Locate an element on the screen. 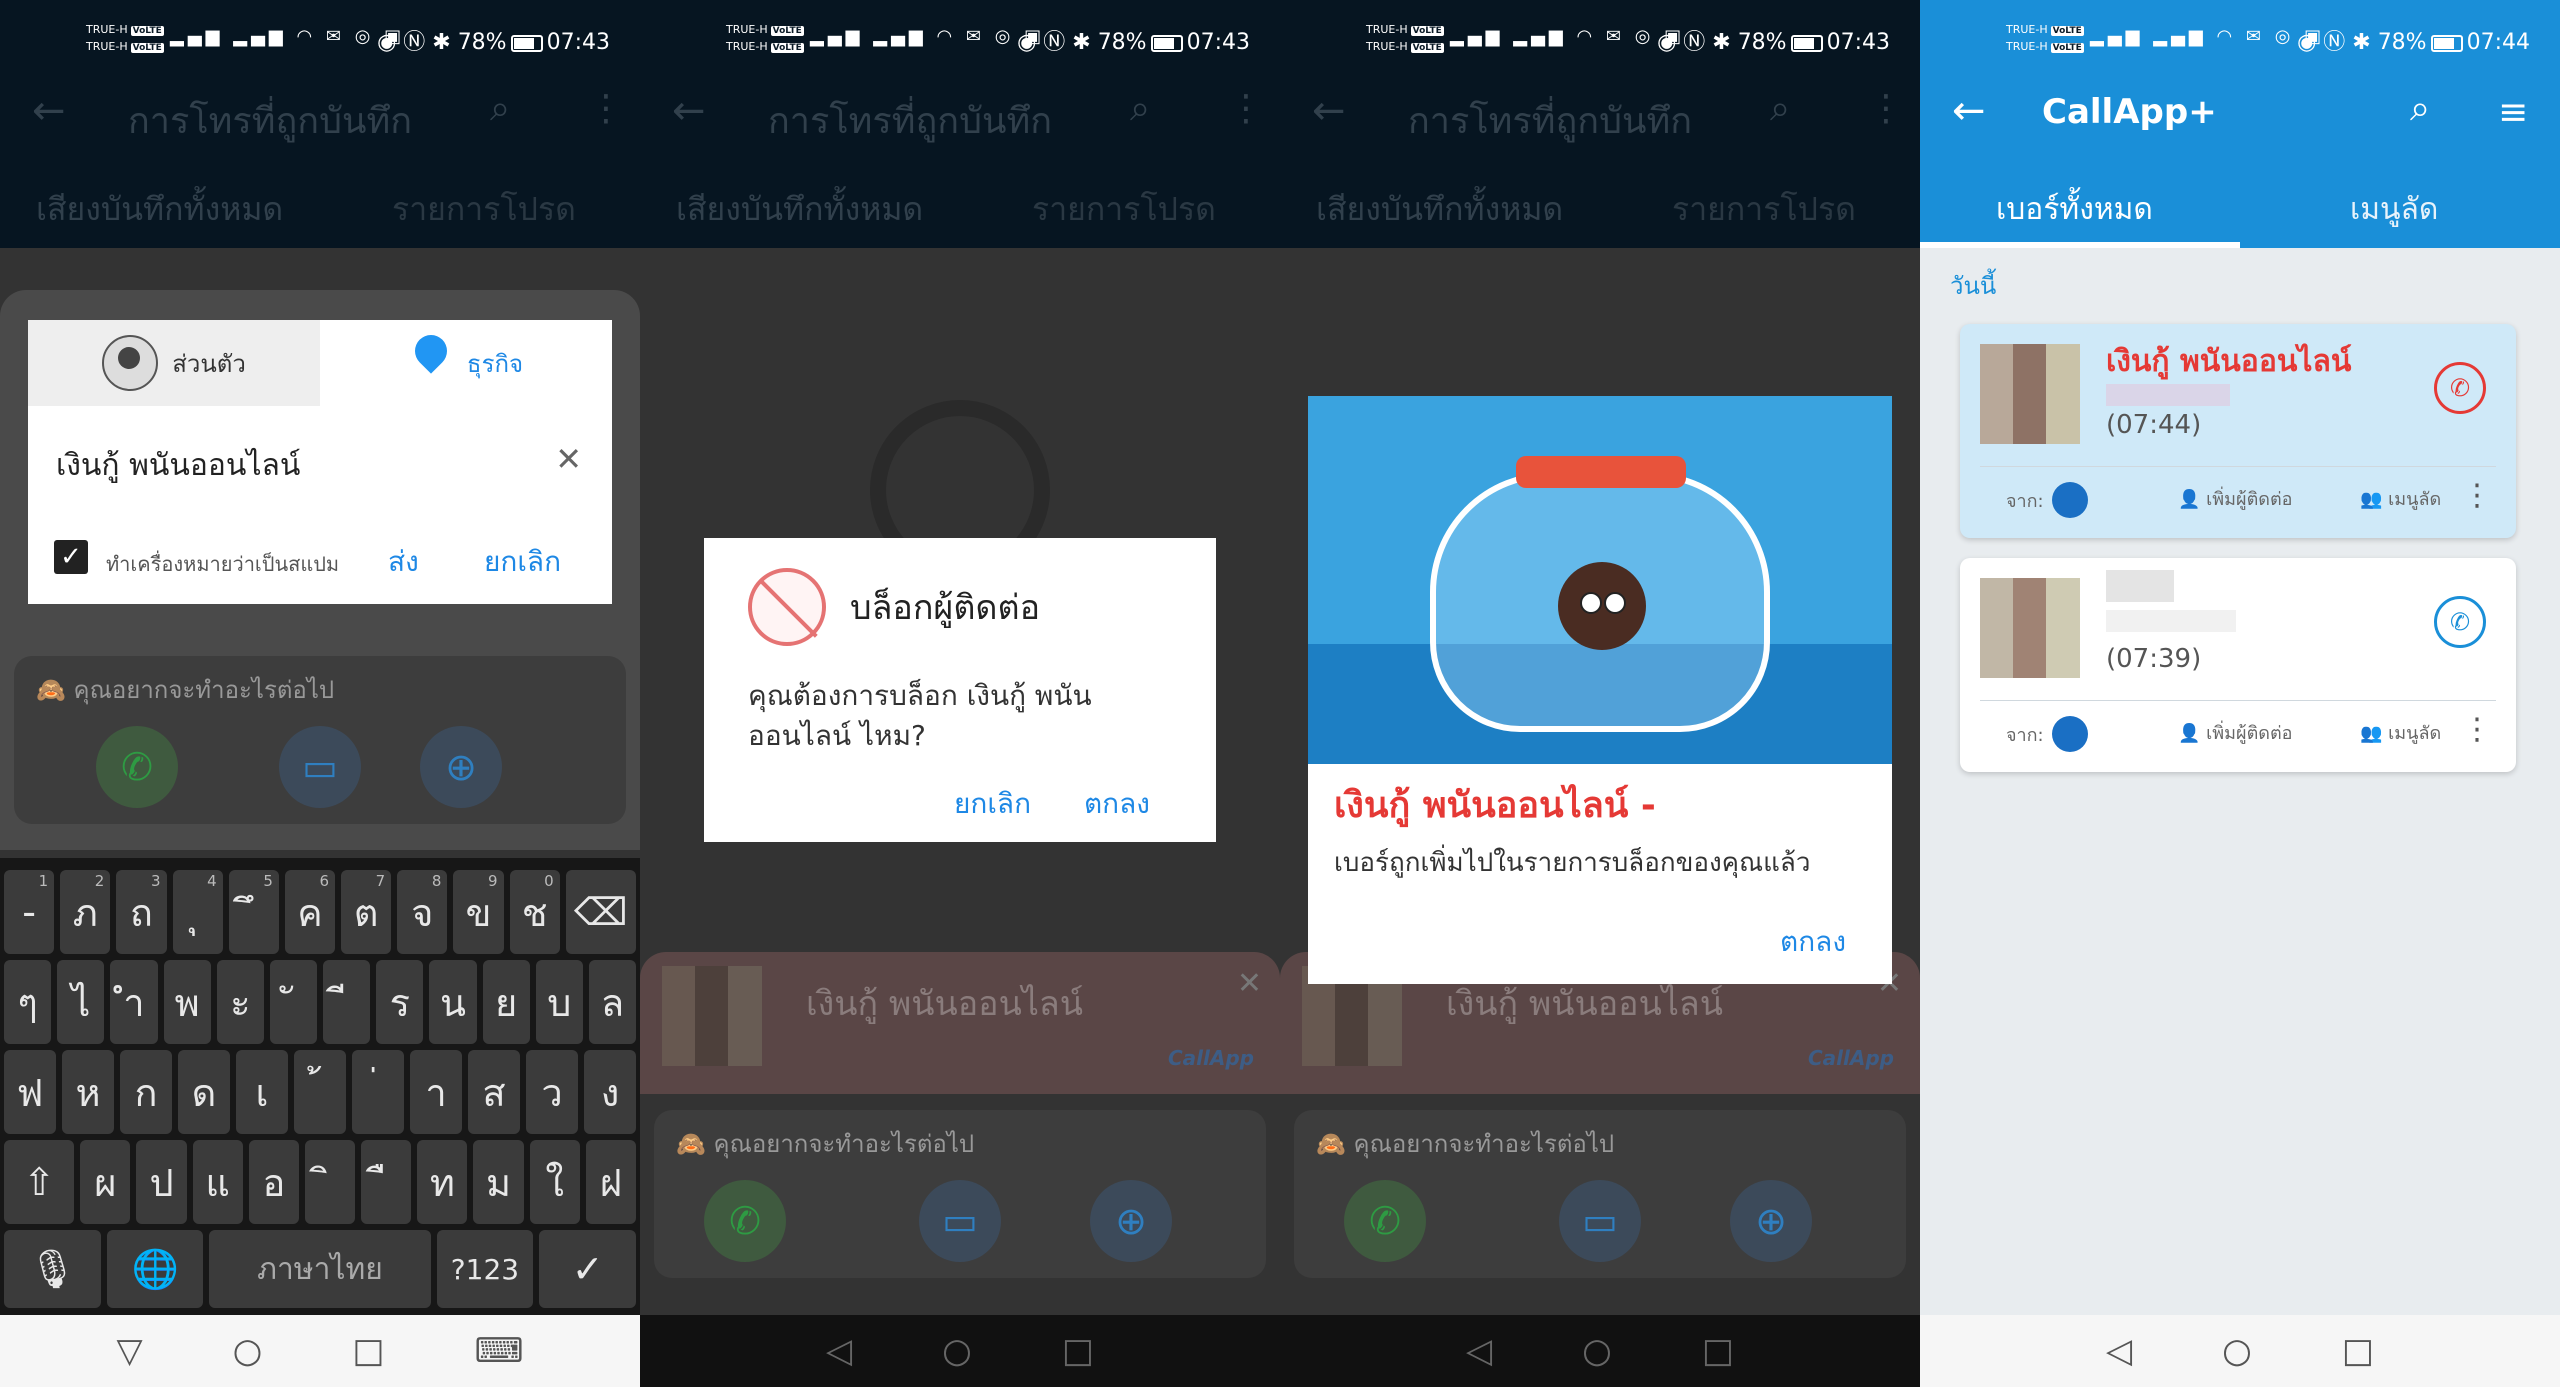 This screenshot has height=1387, width=2560. keyboard-key: เ is located at coordinates (262, 1092).